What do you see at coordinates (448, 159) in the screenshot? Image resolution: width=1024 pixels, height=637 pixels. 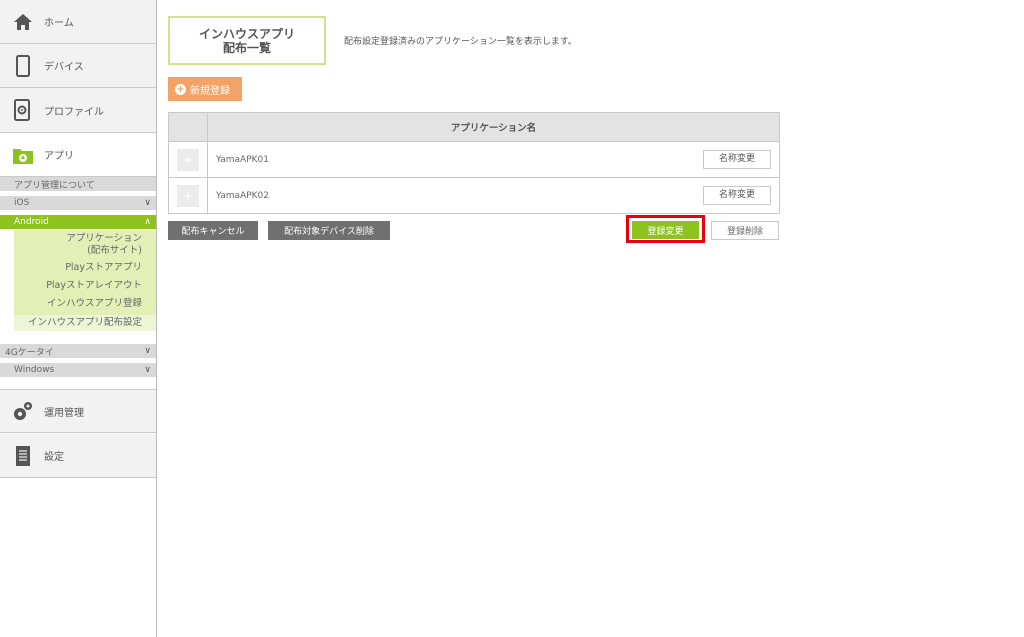 I see `table-cell-app-name: YamaAPK01` at bounding box center [448, 159].